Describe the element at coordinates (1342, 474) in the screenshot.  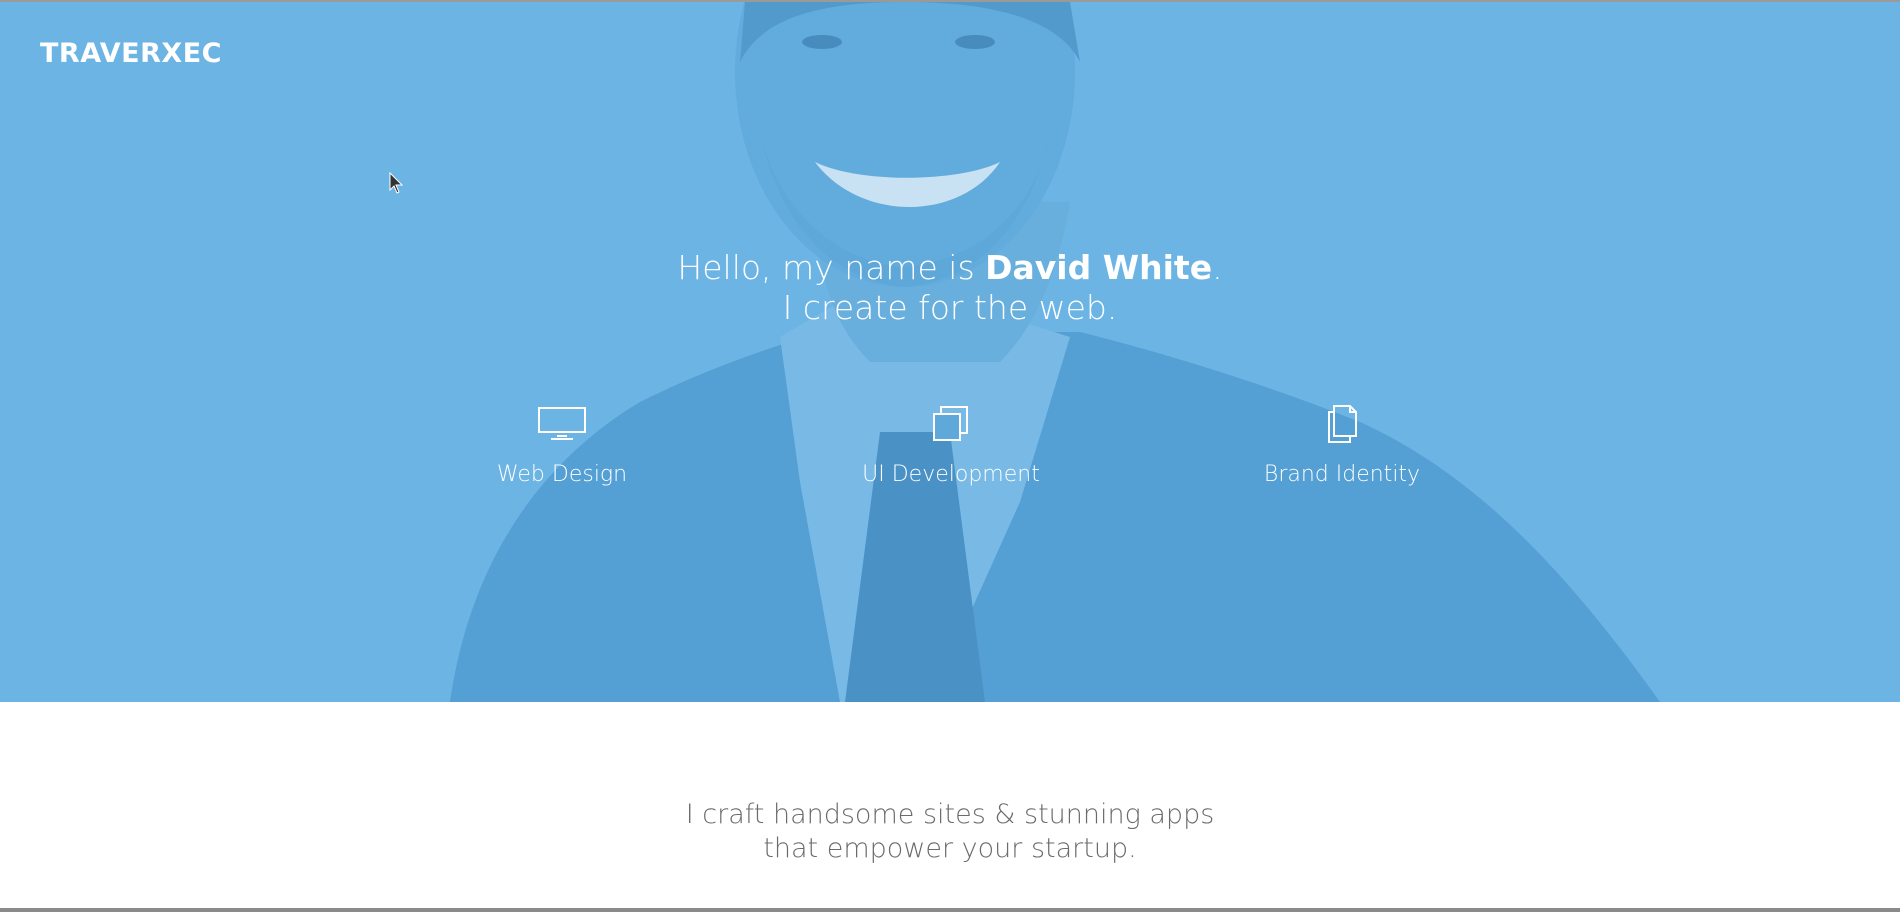
I see `service-label: Brand Identity` at that location.